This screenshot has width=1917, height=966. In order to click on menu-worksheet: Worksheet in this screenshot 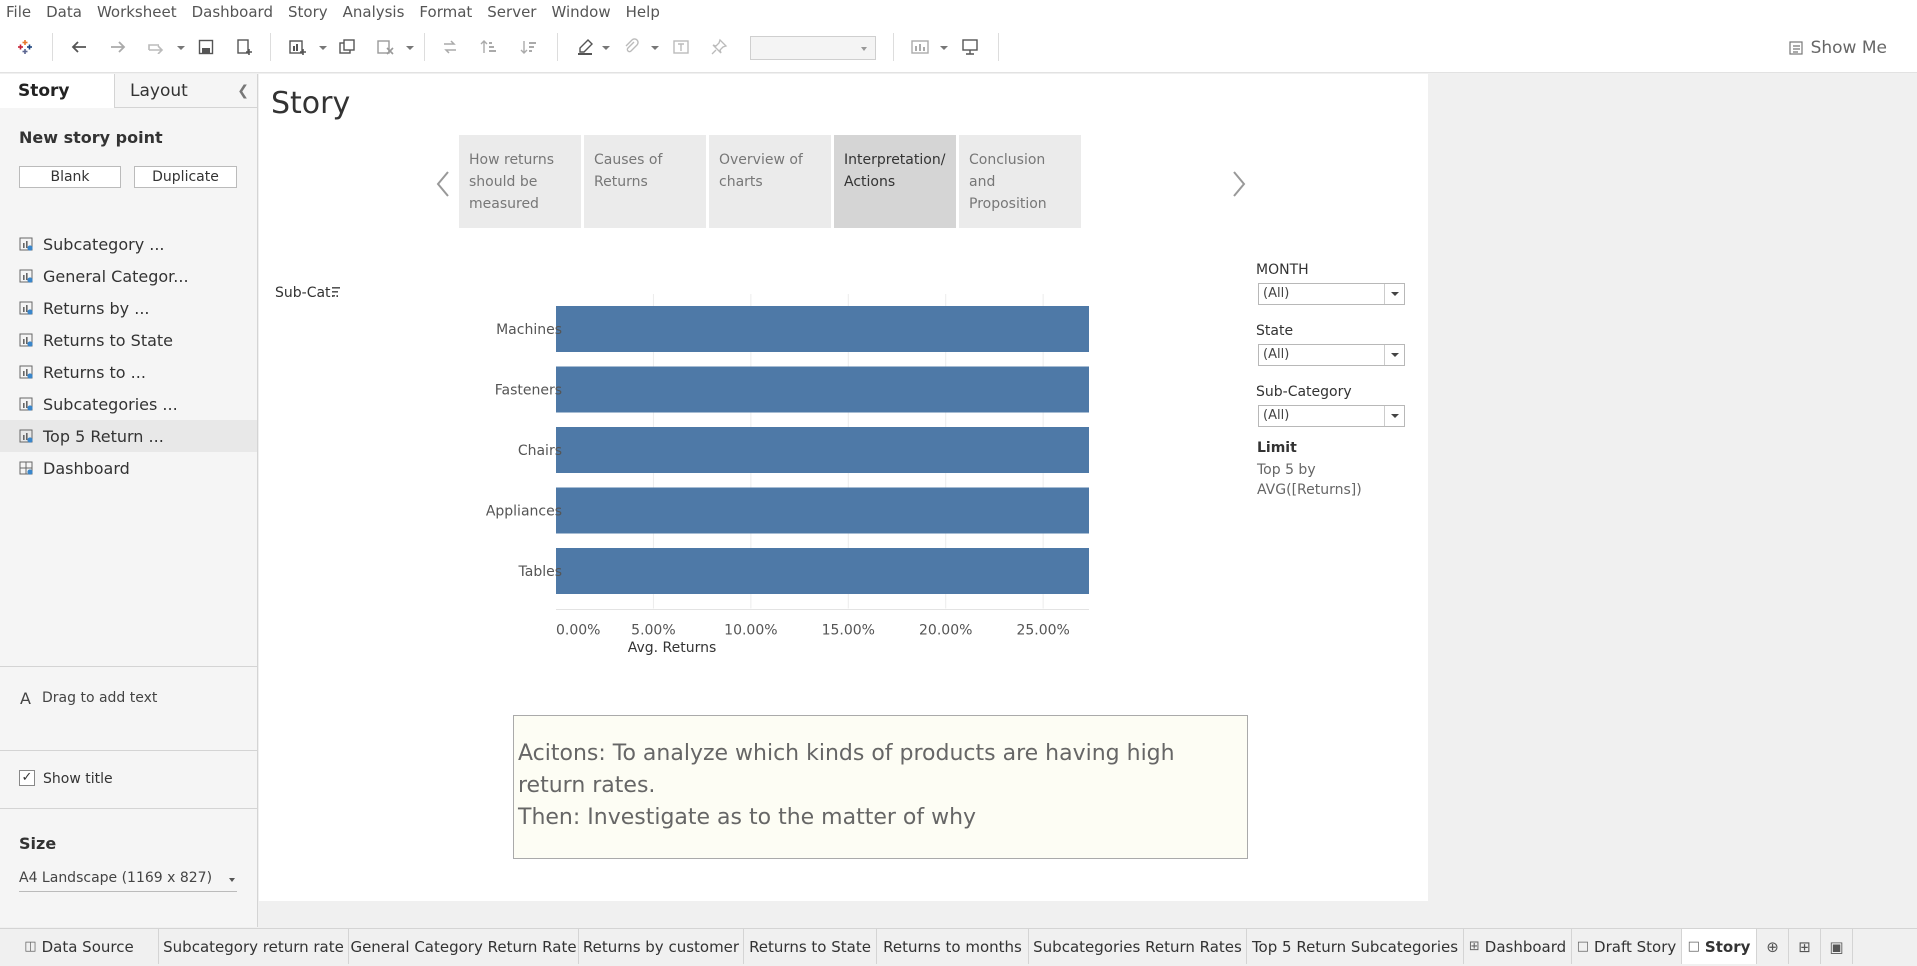, I will do `click(137, 12)`.